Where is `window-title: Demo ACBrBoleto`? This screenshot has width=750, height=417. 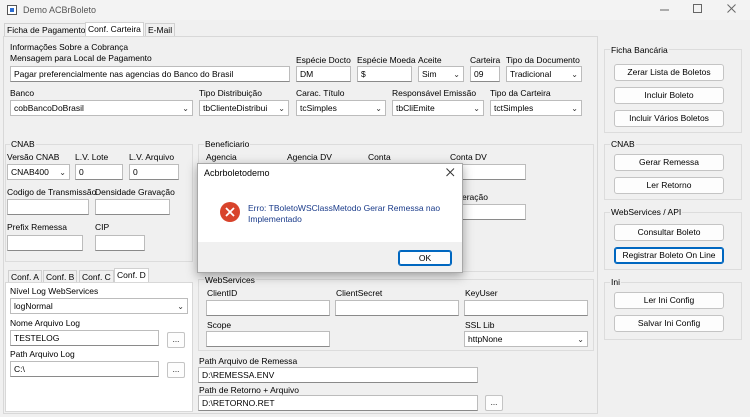 window-title: Demo ACBrBoleto is located at coordinates (60, 10).